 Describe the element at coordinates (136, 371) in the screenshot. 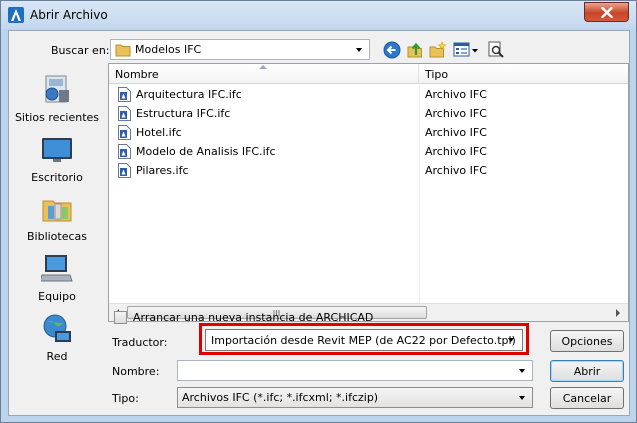

I see `filename-label: Nombre:` at that location.